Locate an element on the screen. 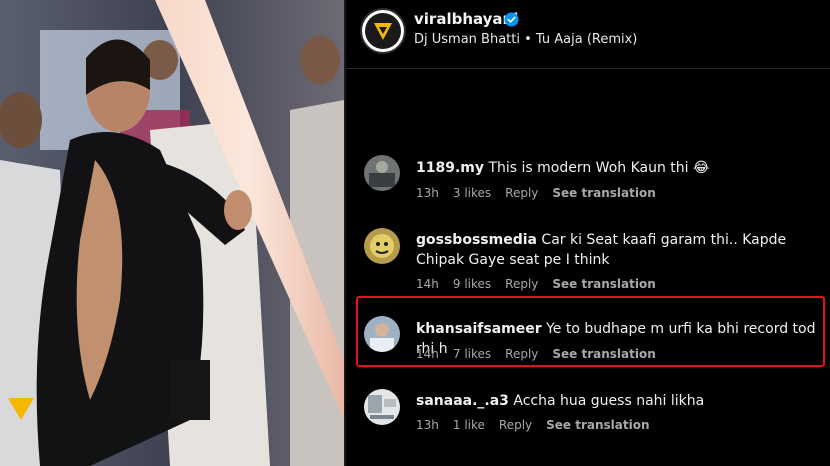 The image size is (830, 466). comment-text: This is modern Woh Kaun thi 😂 is located at coordinates (599, 168).